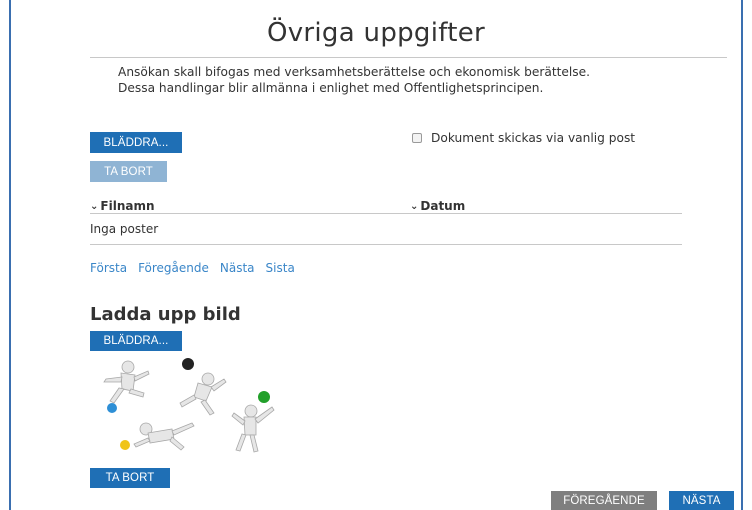 Image resolution: width=752 pixels, height=510 pixels. What do you see at coordinates (376, 33) in the screenshot?
I see `page-title: Övriga uppgifter` at bounding box center [376, 33].